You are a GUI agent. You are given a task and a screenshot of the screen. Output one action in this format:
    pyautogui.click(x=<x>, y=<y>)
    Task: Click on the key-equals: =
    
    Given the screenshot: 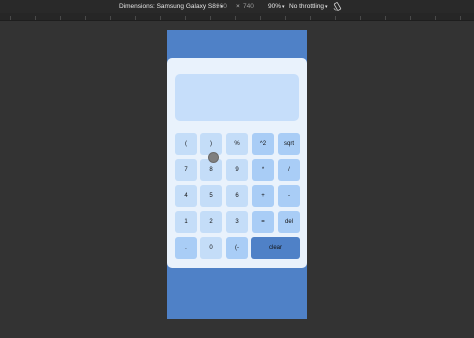 What is the action you would take?
    pyautogui.click(x=263, y=222)
    